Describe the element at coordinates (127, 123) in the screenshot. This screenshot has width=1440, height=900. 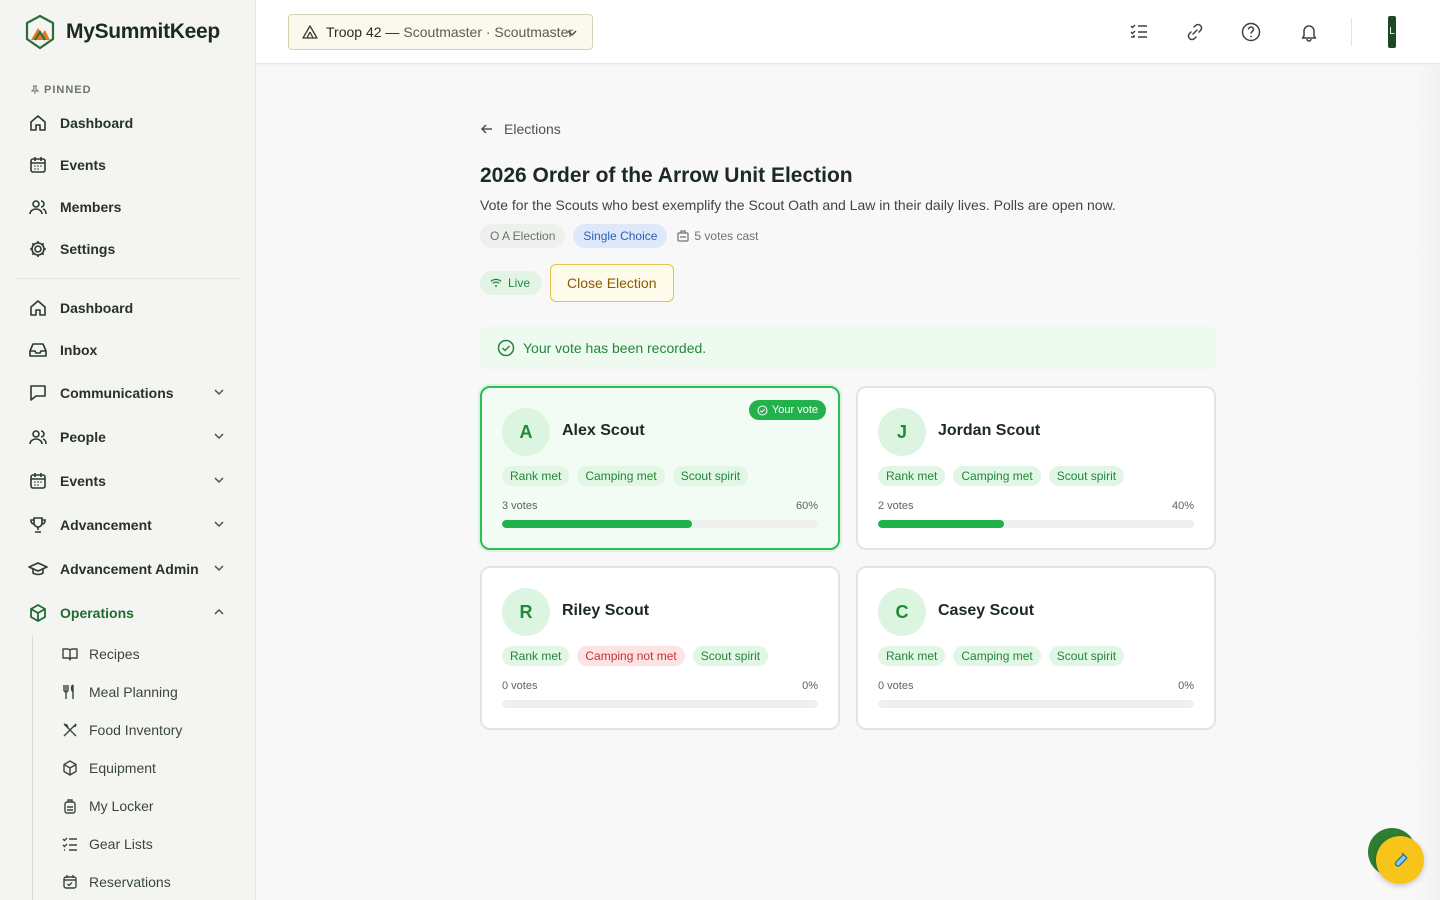
I see `pinned-item-dashboard: Dashboard` at that location.